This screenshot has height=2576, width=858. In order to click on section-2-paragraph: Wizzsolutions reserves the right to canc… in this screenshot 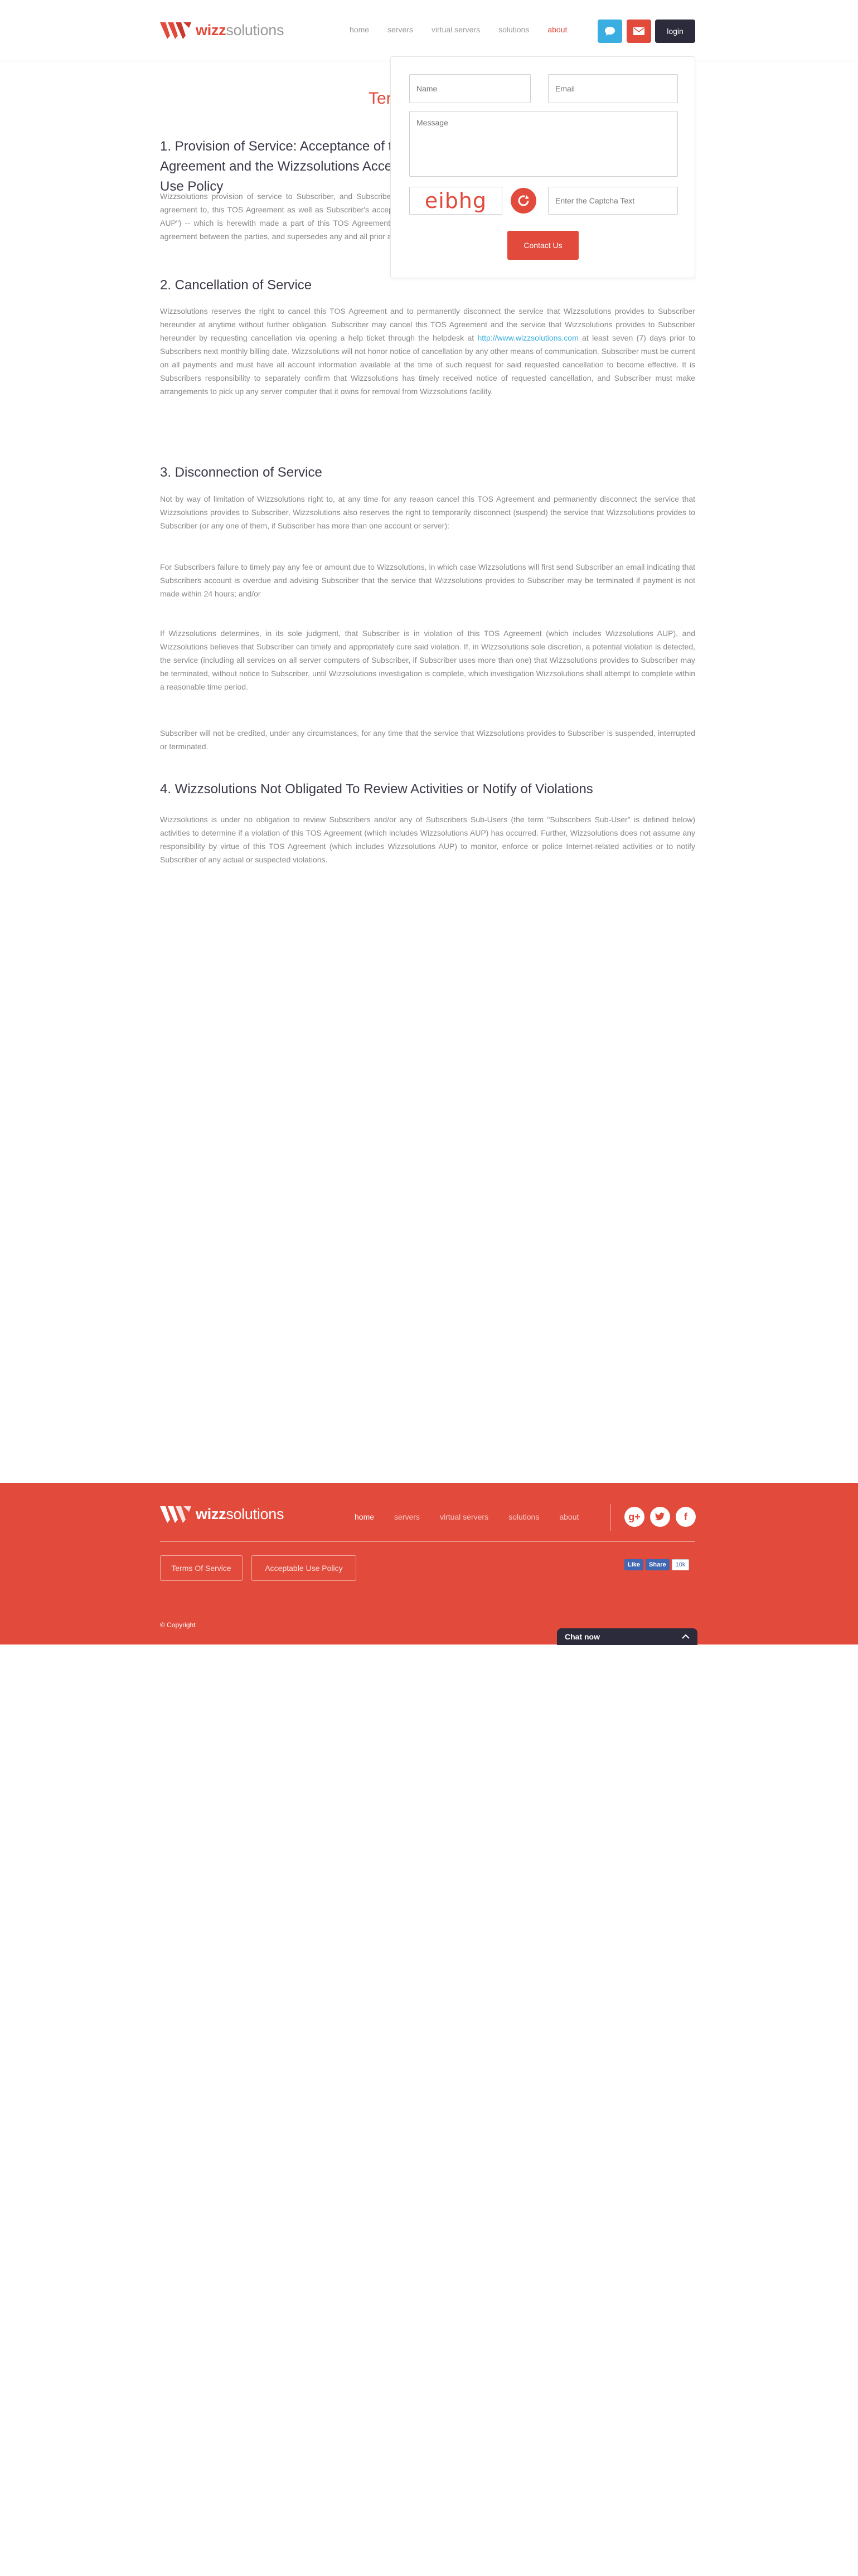, I will do `click(428, 351)`.